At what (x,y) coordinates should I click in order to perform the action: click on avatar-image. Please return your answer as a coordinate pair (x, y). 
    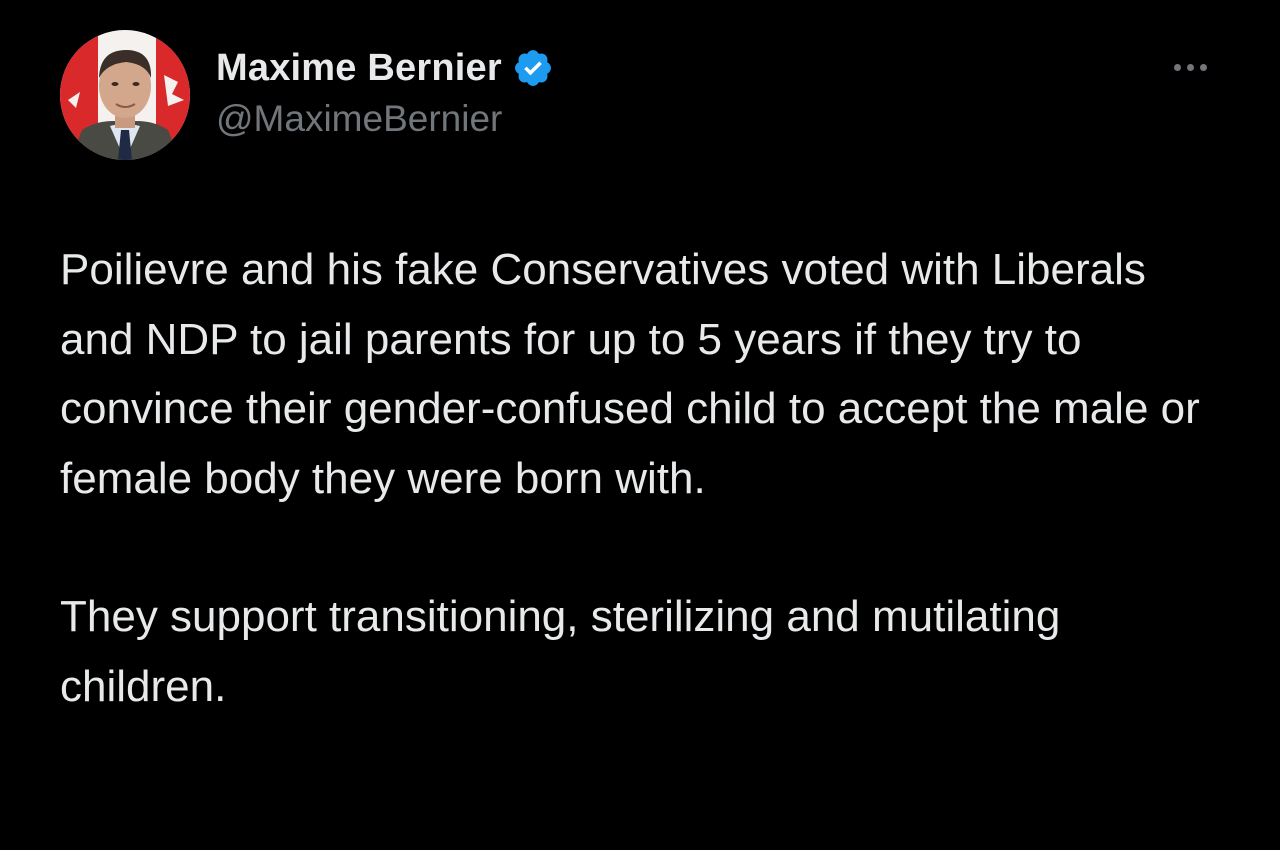
    Looking at the image, I should click on (125, 95).